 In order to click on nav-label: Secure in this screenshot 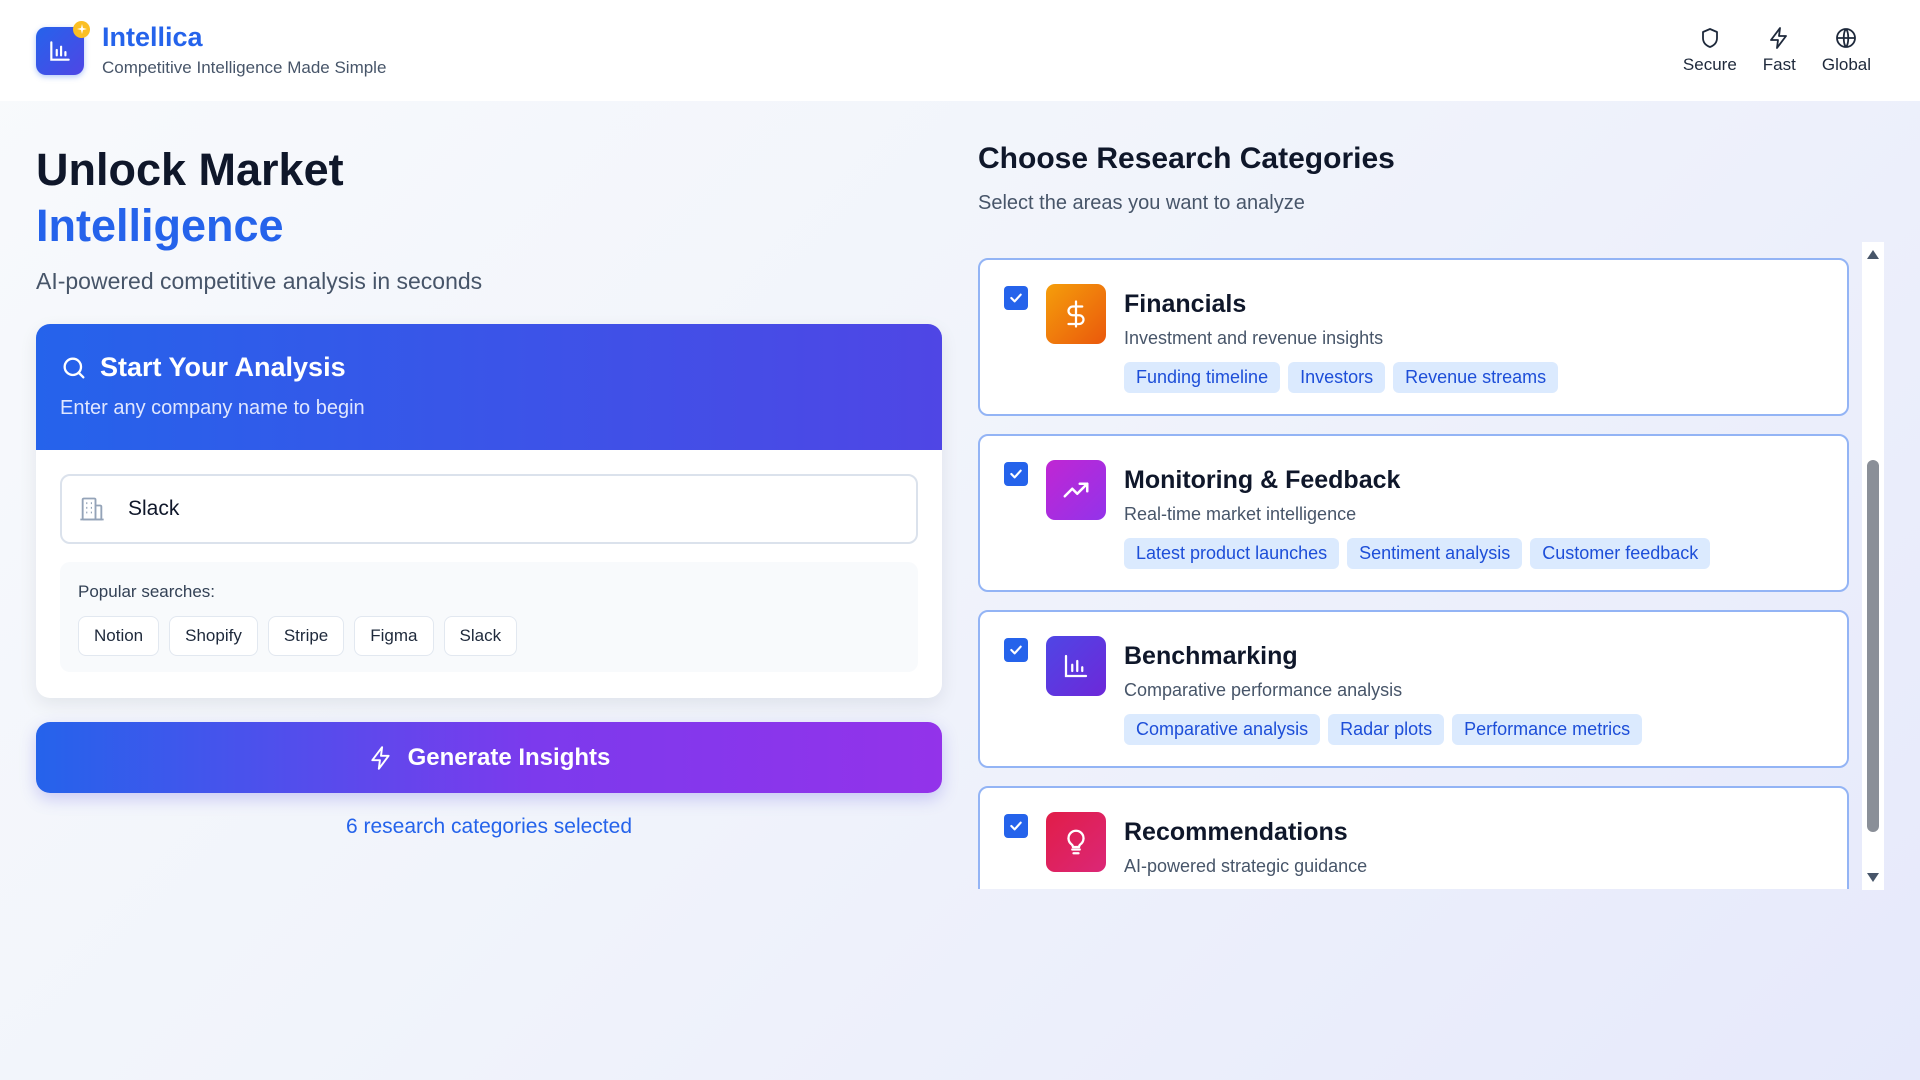, I will do `click(1709, 64)`.